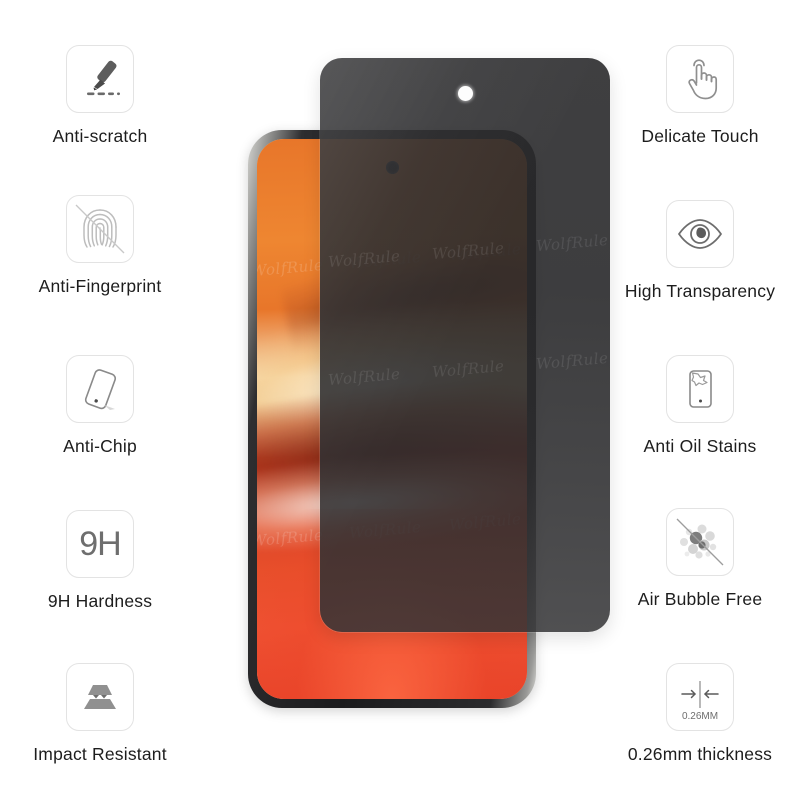 The width and height of the screenshot is (800, 800). I want to click on feature-delicate-touch: Delicate Touch, so click(700, 96).